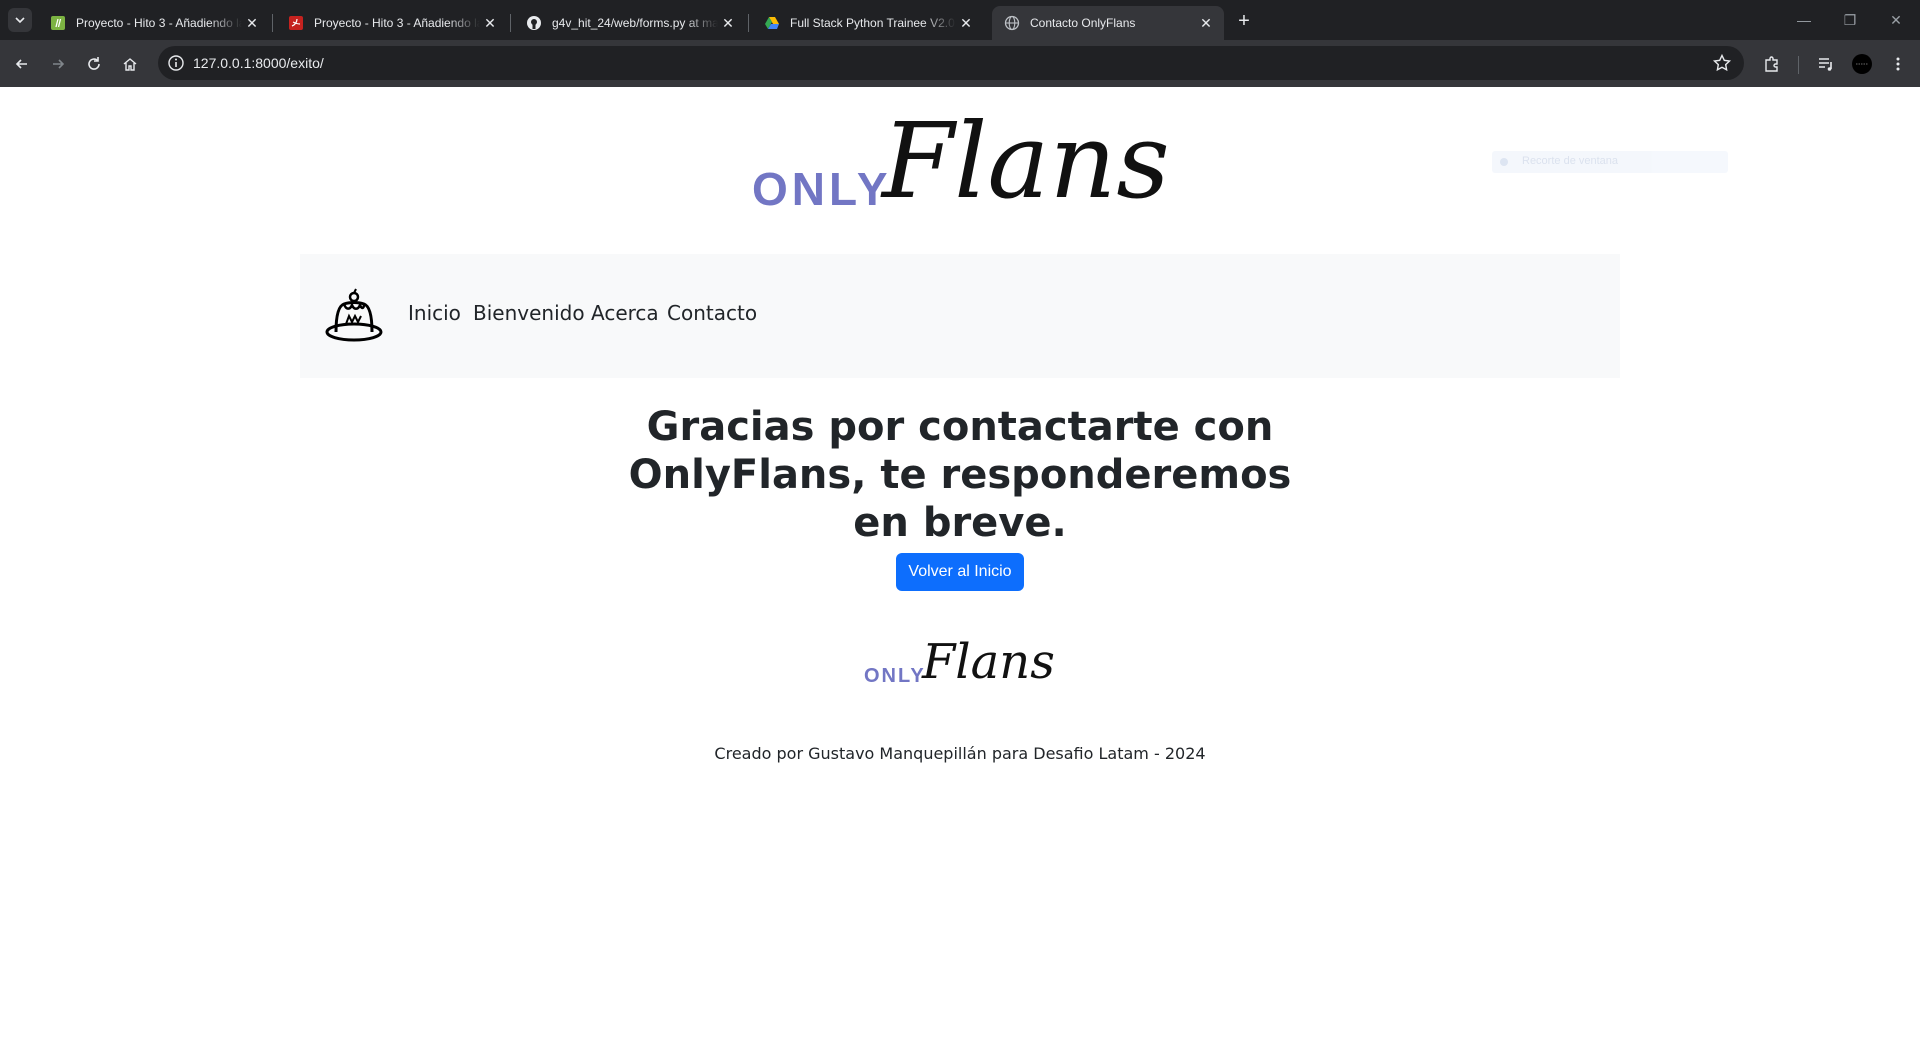 The height and width of the screenshot is (1040, 1920). What do you see at coordinates (1083, 23) in the screenshot?
I see `tab-title: Contacto OnlyFlans` at bounding box center [1083, 23].